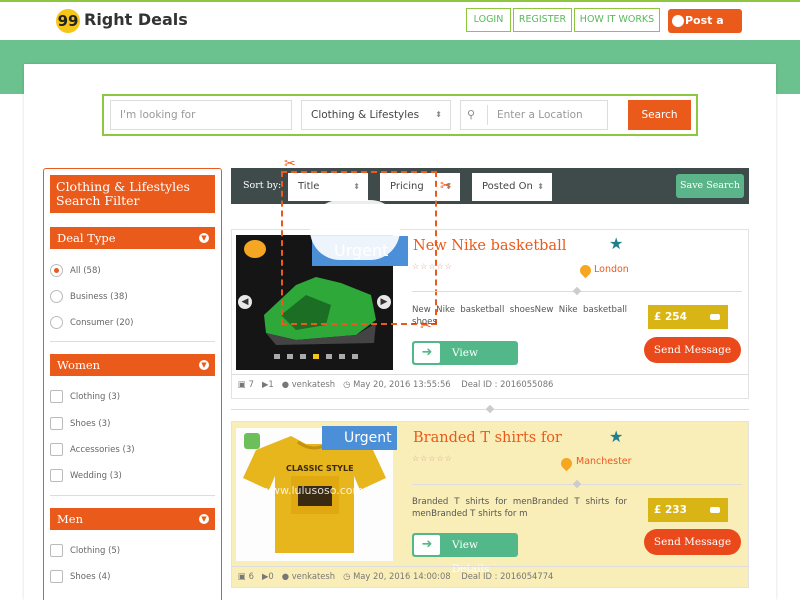 Image resolution: width=800 pixels, height=600 pixels. I want to click on category-select: Clothing & Lifestyles ⬍, so click(376, 115).